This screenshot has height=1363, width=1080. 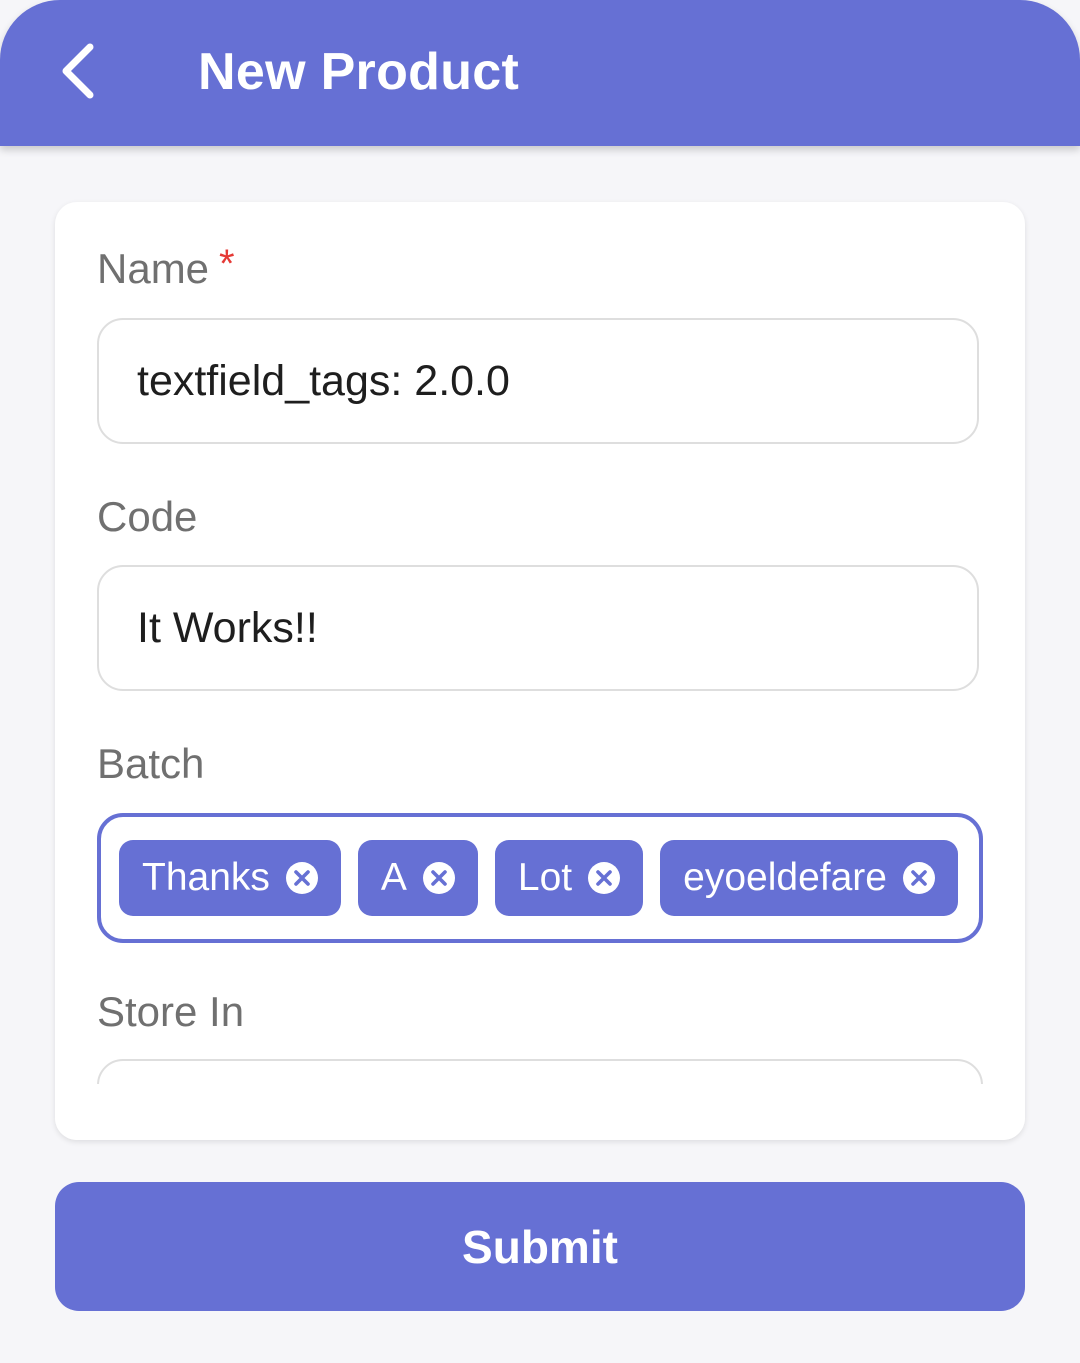 I want to click on batch-label: Batch, so click(x=151, y=763).